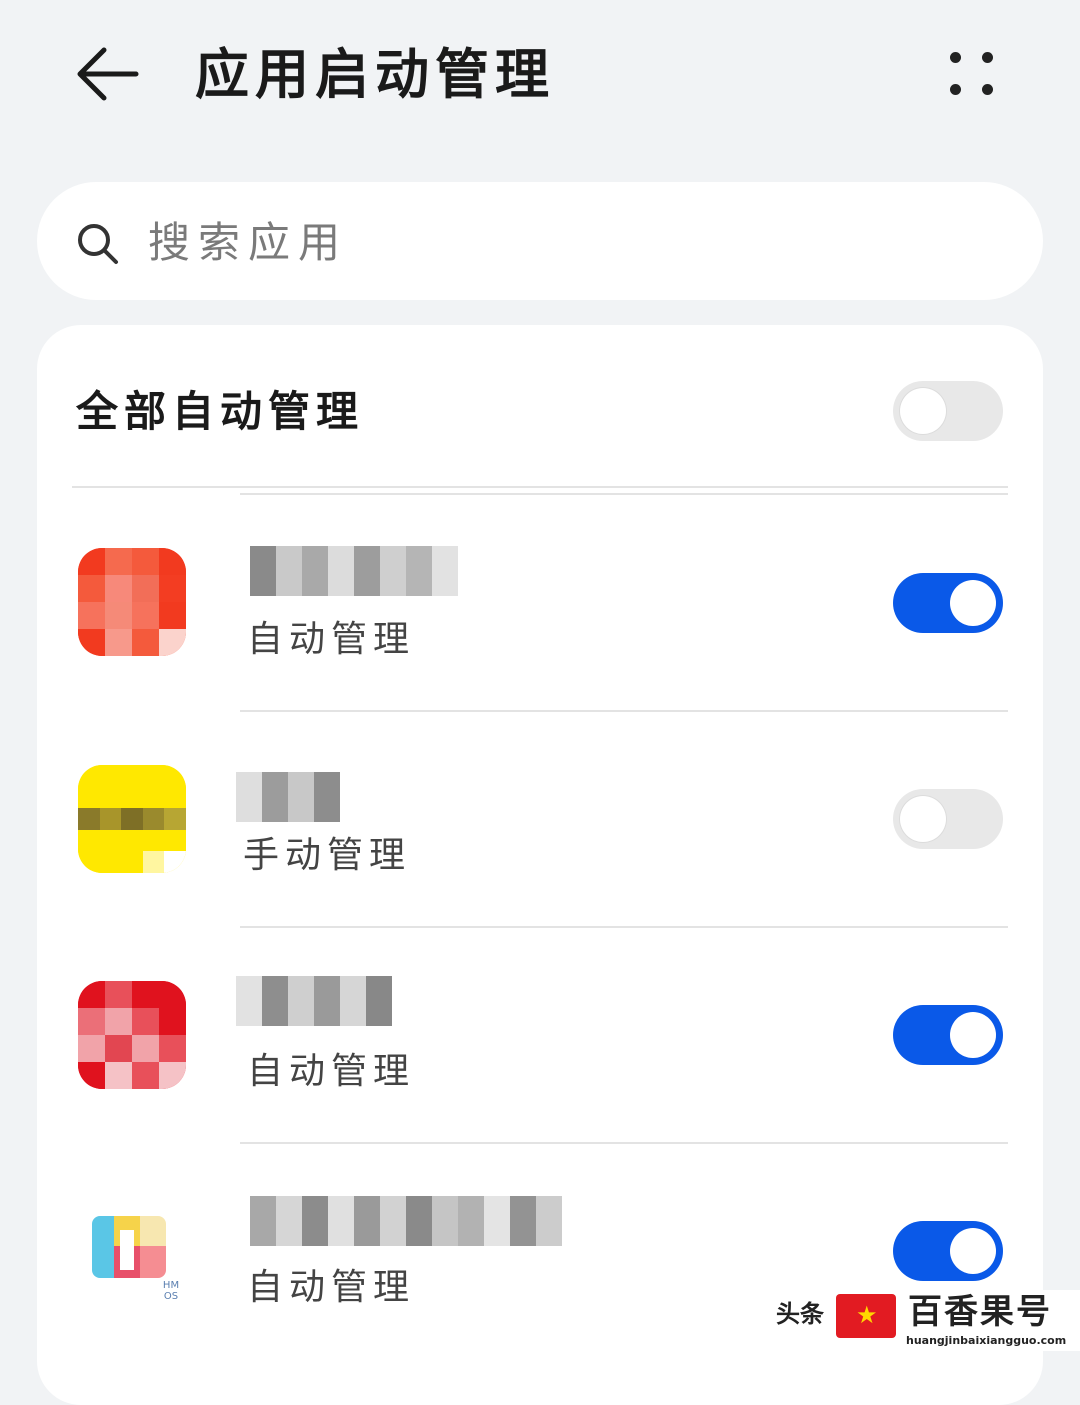  What do you see at coordinates (986, 1340) in the screenshot?
I see `watermark-url: huangjinbaixiangguo.com` at bounding box center [986, 1340].